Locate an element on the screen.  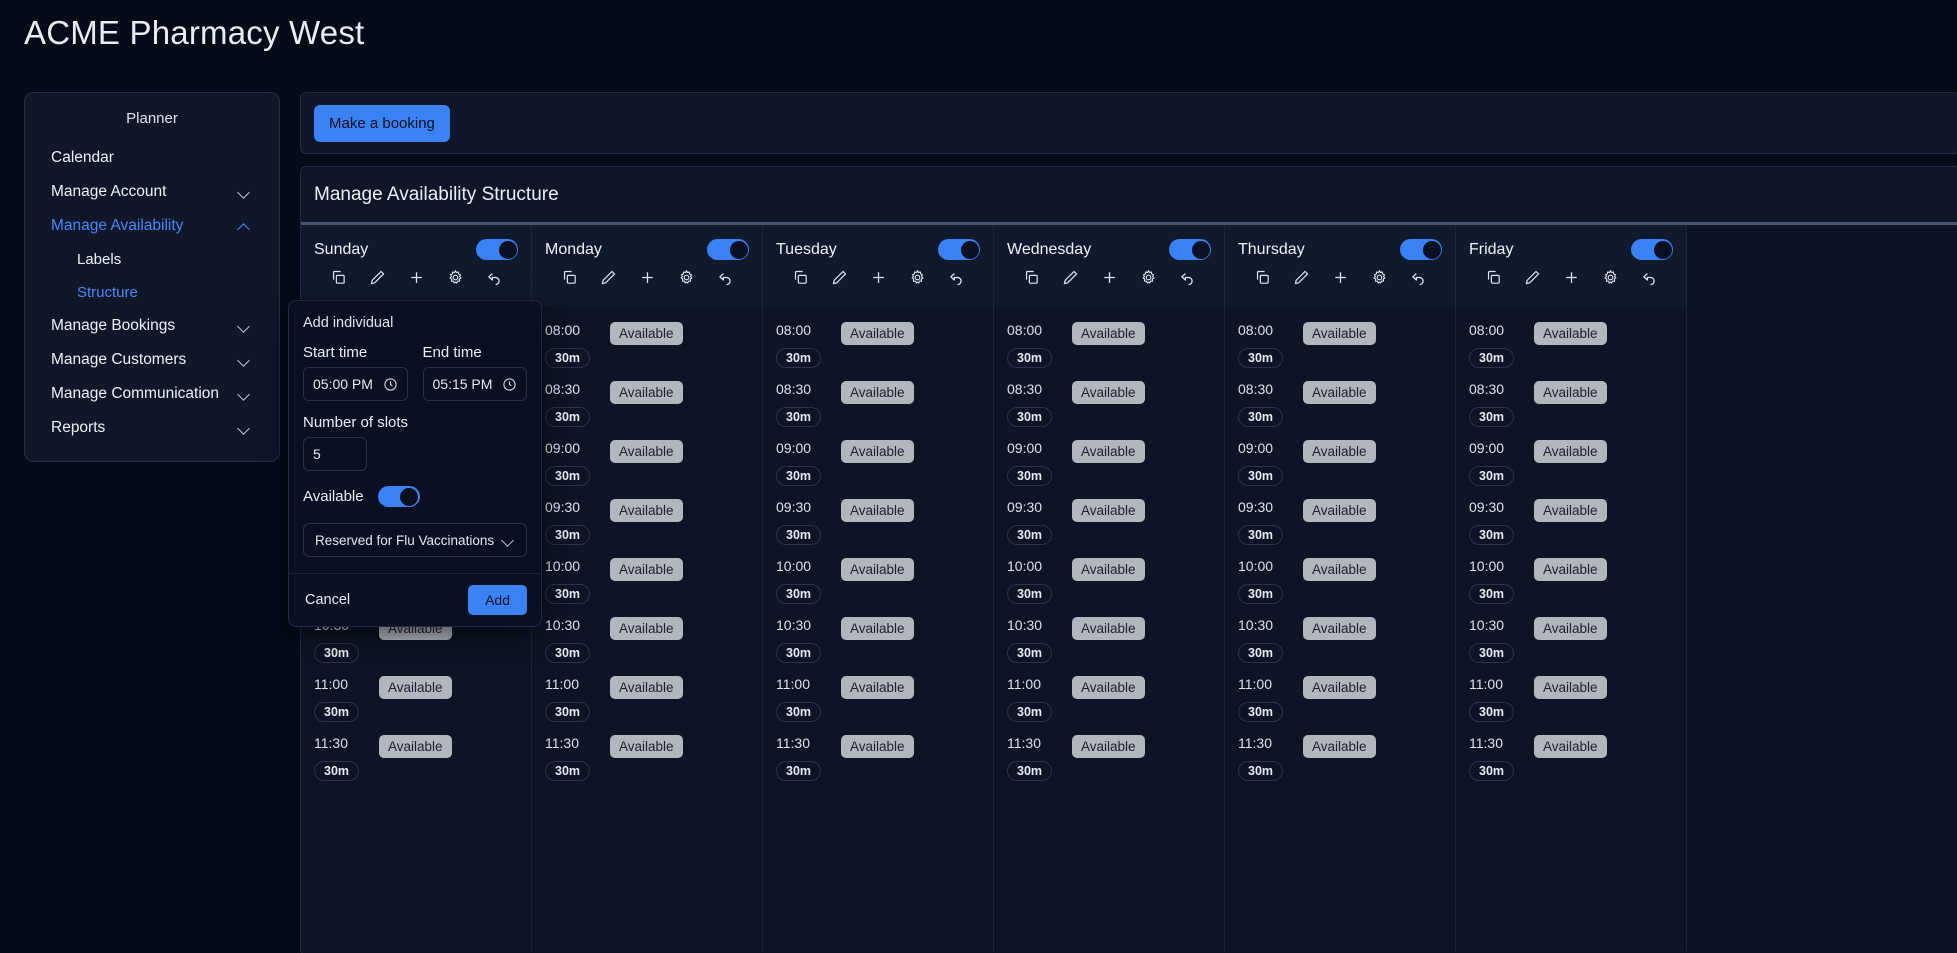
label-select: Reserved for Flu Vaccinations is located at coordinates (415, 540).